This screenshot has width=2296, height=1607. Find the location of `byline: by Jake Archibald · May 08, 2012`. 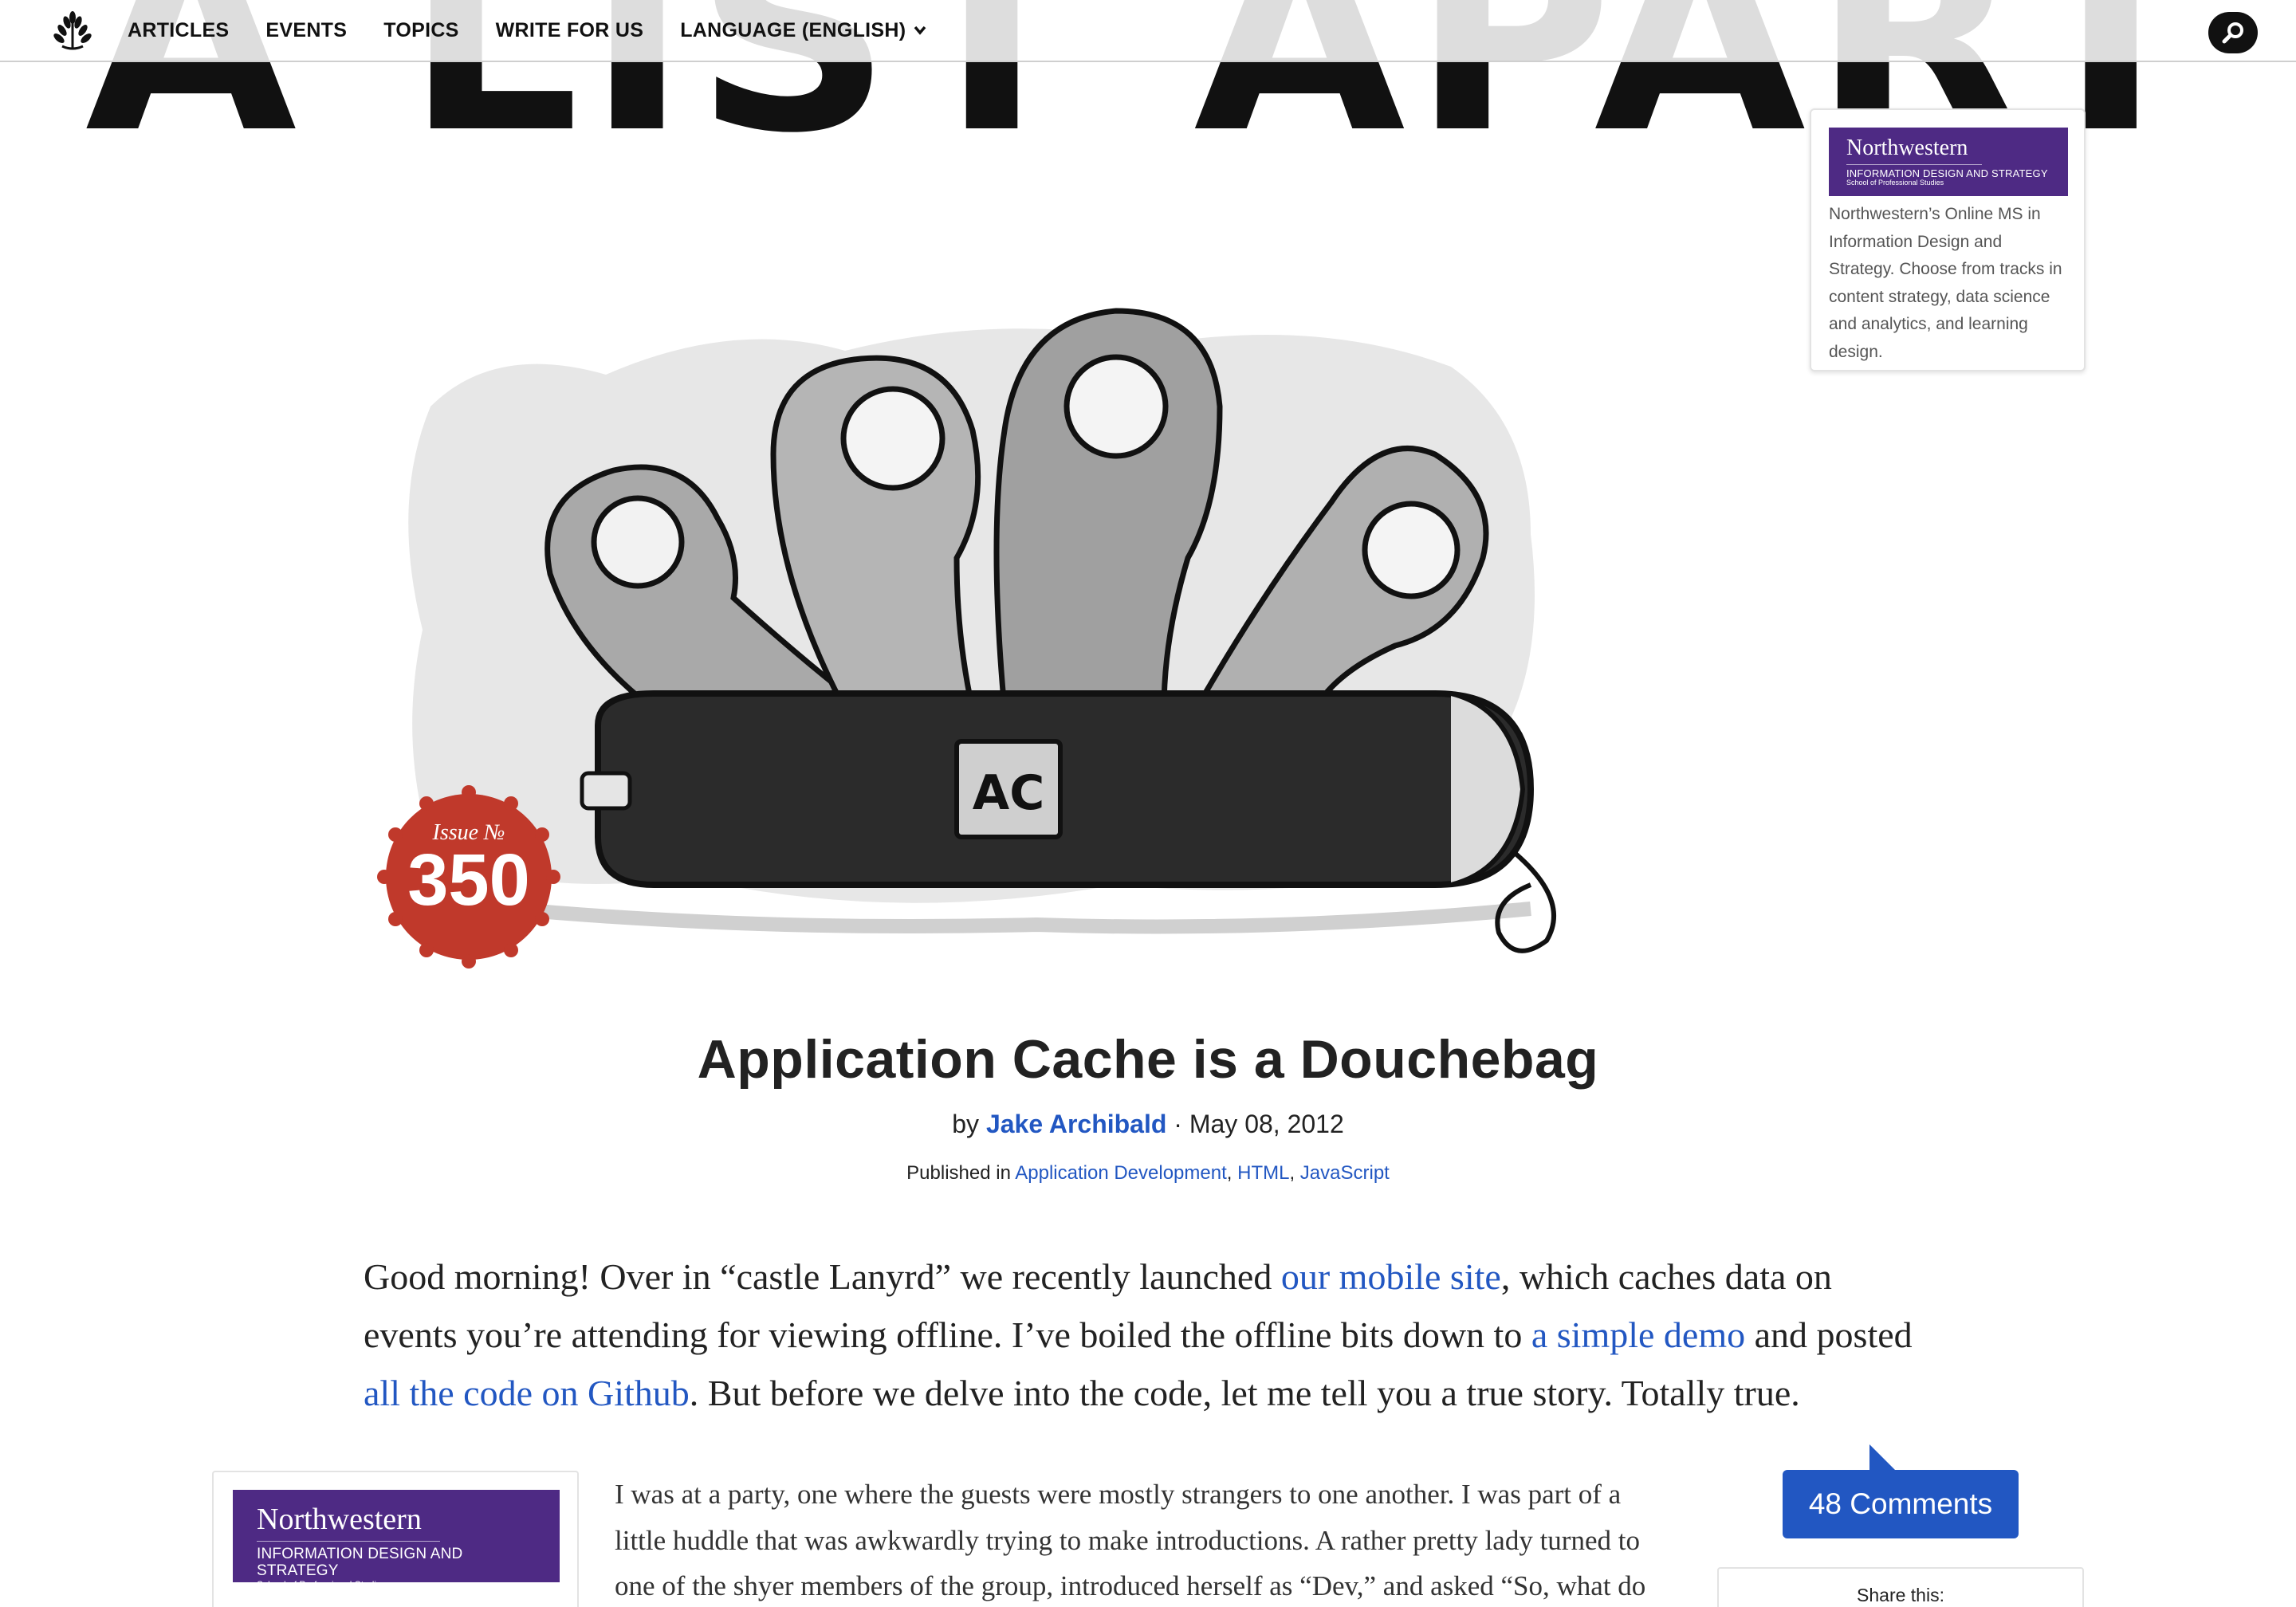

byline: by Jake Archibald · May 08, 2012 is located at coordinates (1148, 1125).